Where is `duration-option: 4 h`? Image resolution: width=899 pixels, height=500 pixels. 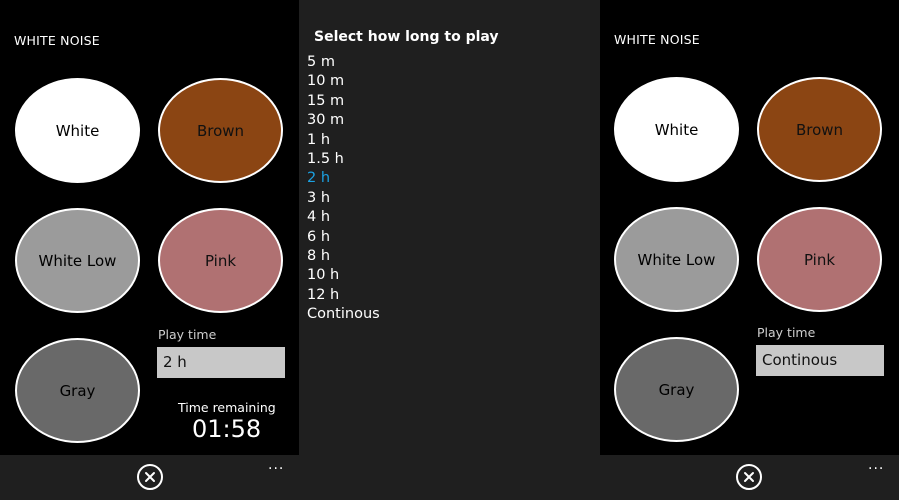 duration-option: 4 h is located at coordinates (343, 217).